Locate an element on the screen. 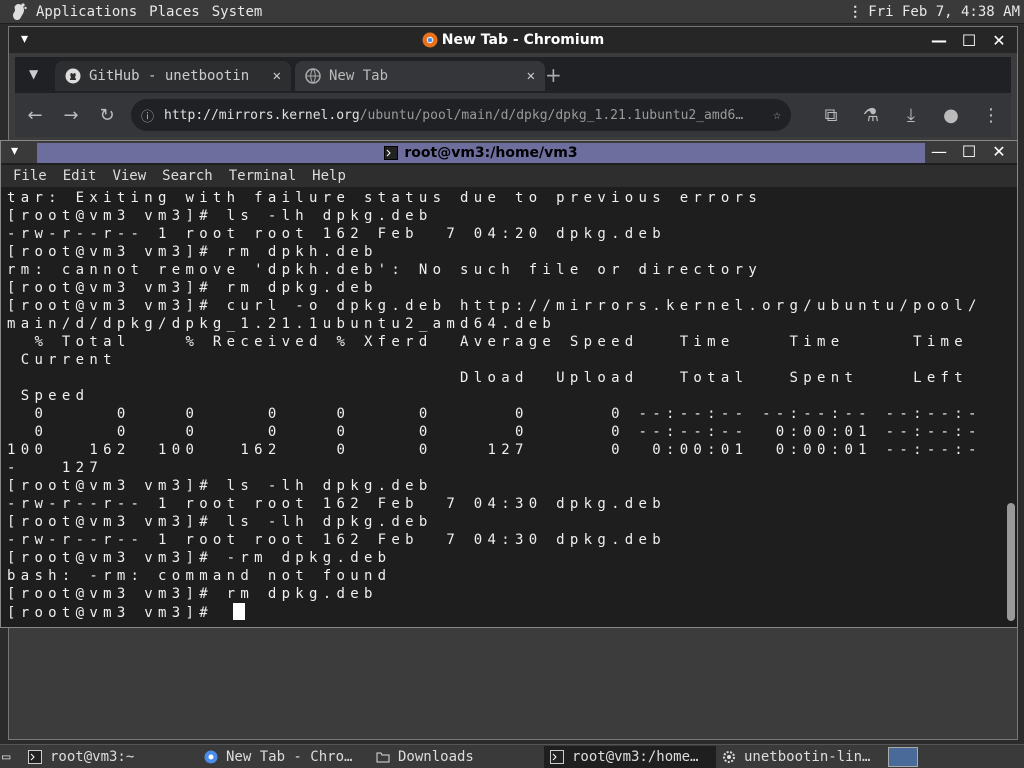 This screenshot has width=1024, height=768. tab-strip: ▼ GitHub - unetbootin ✕ New Tab ✕ + is located at coordinates (513, 75).